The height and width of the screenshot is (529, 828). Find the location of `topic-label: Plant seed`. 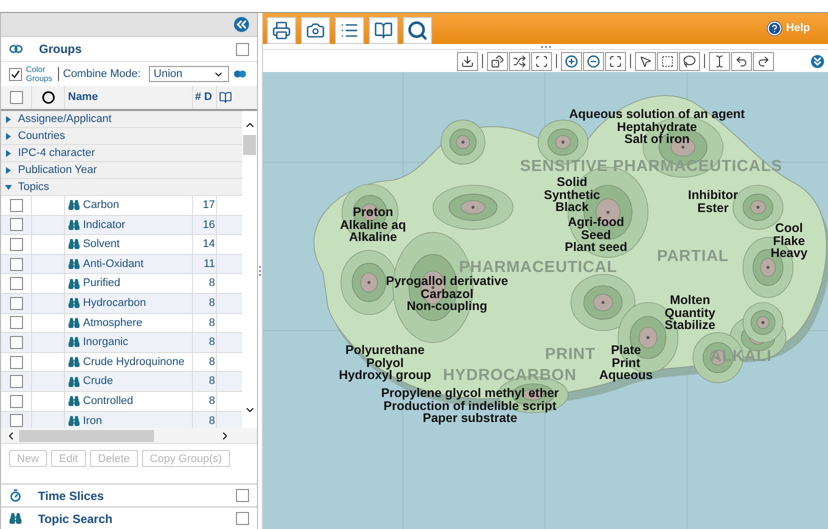

topic-label: Plant seed is located at coordinates (596, 247).